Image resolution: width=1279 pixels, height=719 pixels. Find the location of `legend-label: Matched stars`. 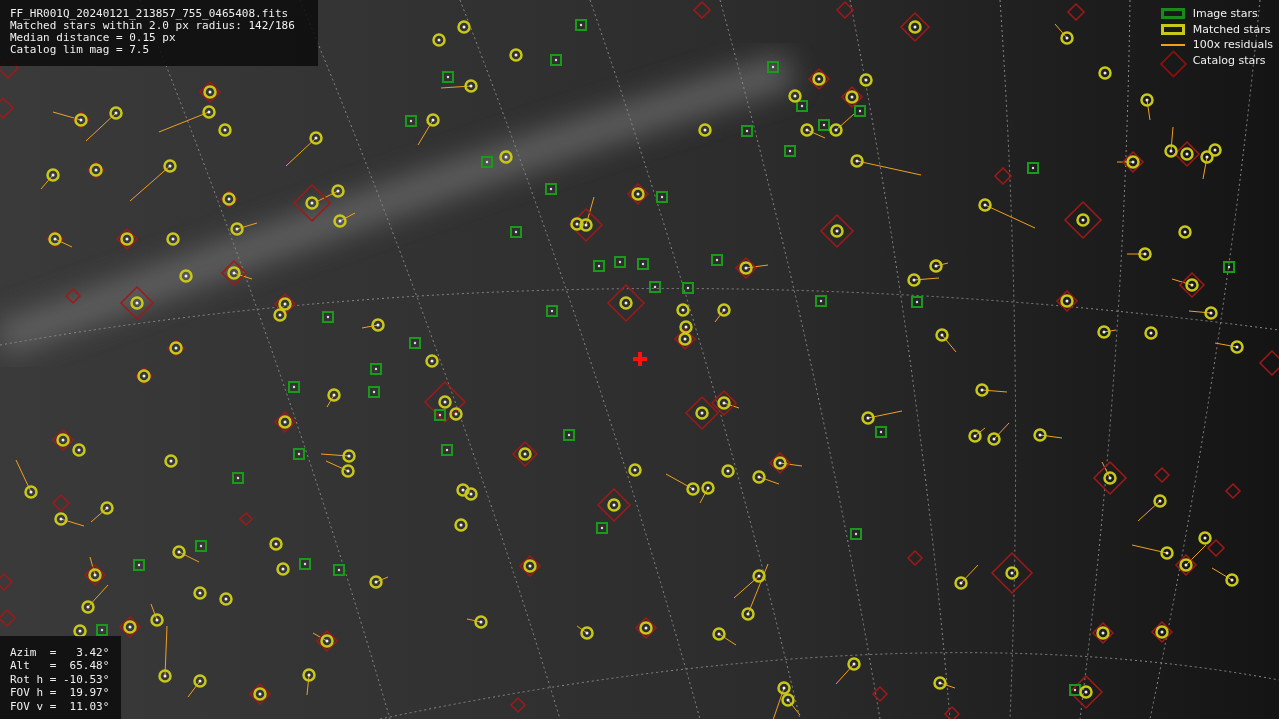

legend-label: Matched stars is located at coordinates (1231, 29).